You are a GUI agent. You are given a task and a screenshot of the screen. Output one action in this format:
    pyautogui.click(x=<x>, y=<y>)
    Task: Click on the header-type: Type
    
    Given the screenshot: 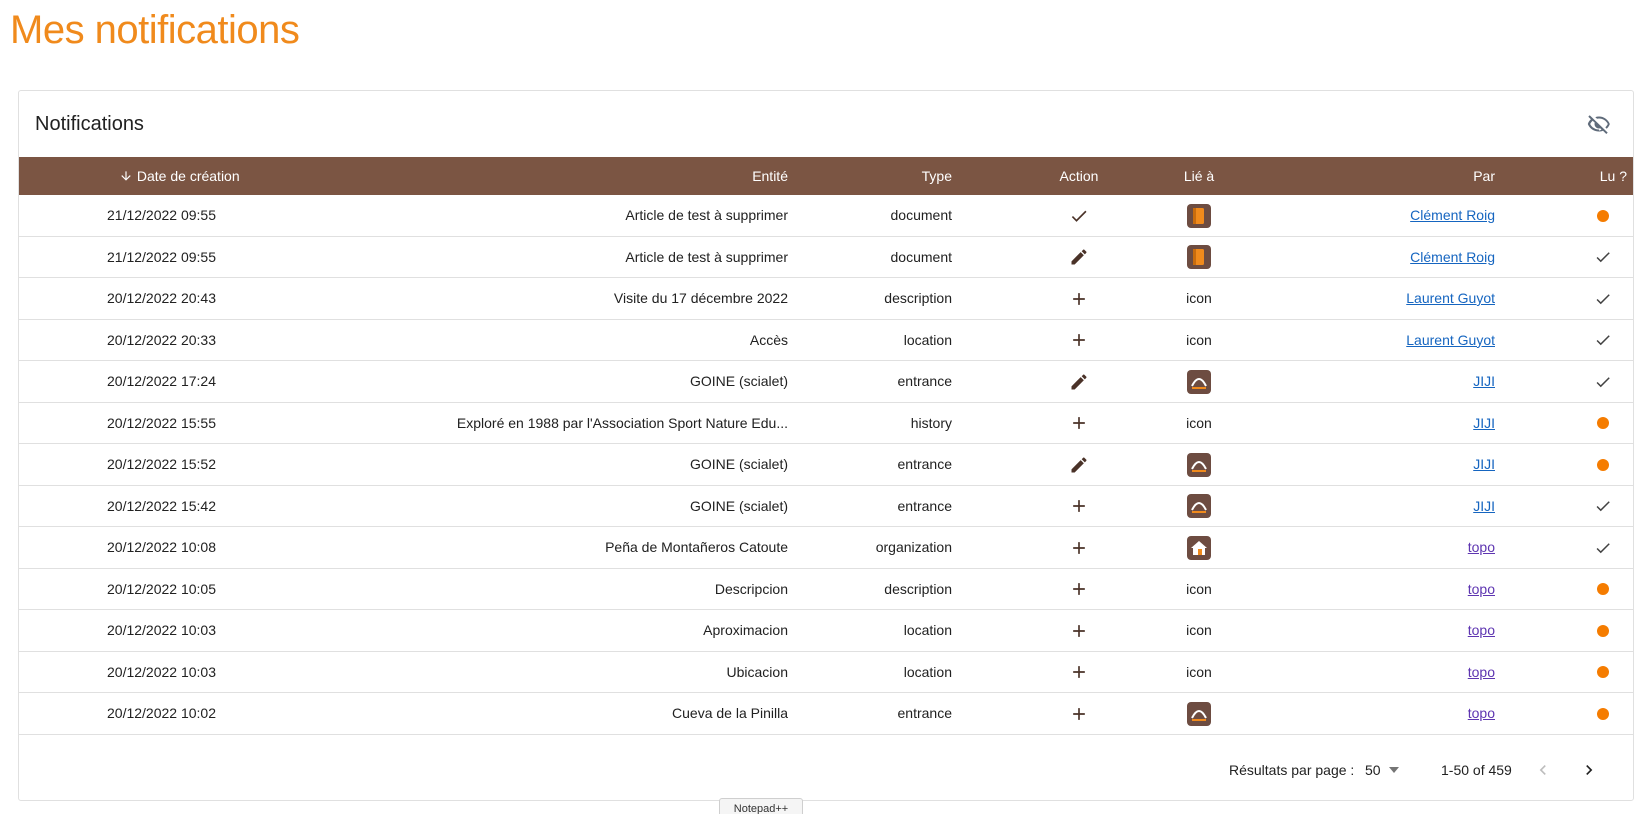 What is the action you would take?
    pyautogui.click(x=875, y=176)
    